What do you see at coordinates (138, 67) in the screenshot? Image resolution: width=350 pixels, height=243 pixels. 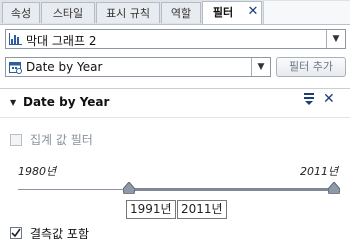 I see `data-item-select: Date by Year ▼` at bounding box center [138, 67].